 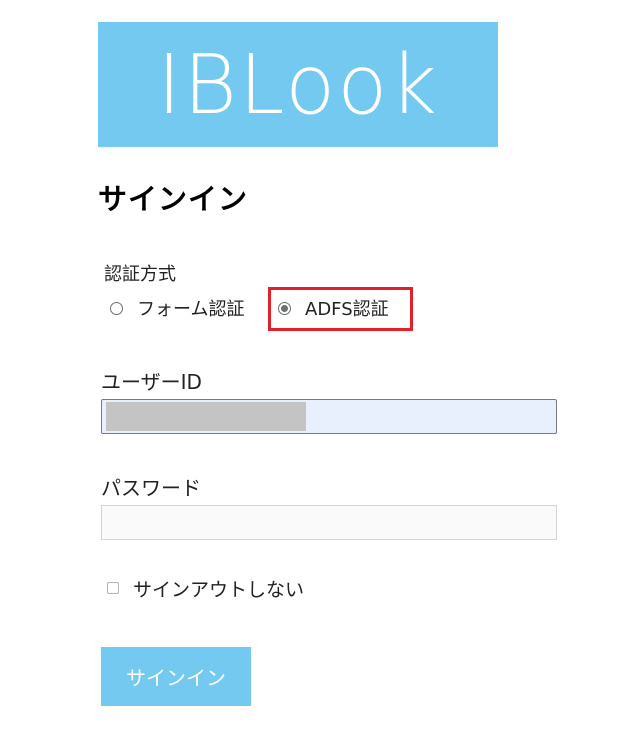 What do you see at coordinates (206, 416) in the screenshot?
I see `userid-redaction` at bounding box center [206, 416].